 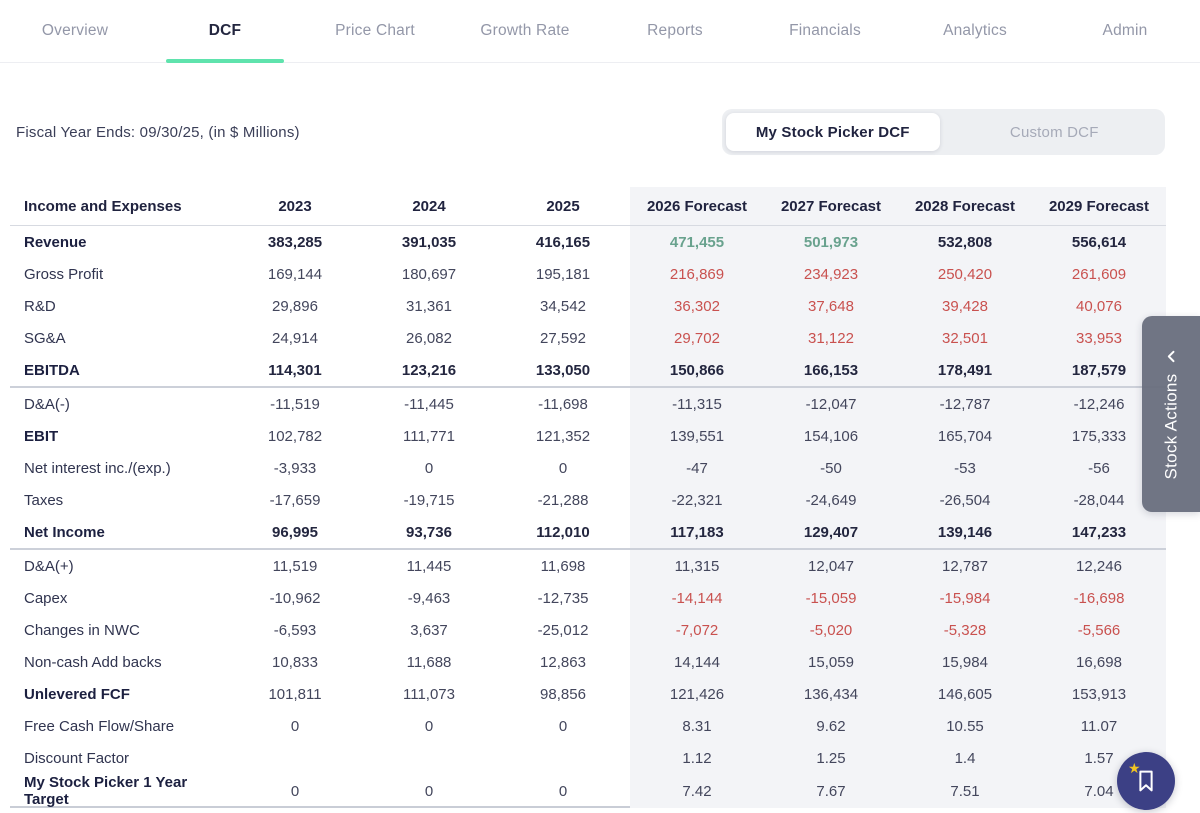 What do you see at coordinates (965, 694) in the screenshot?
I see `cell-value: 146,605` at bounding box center [965, 694].